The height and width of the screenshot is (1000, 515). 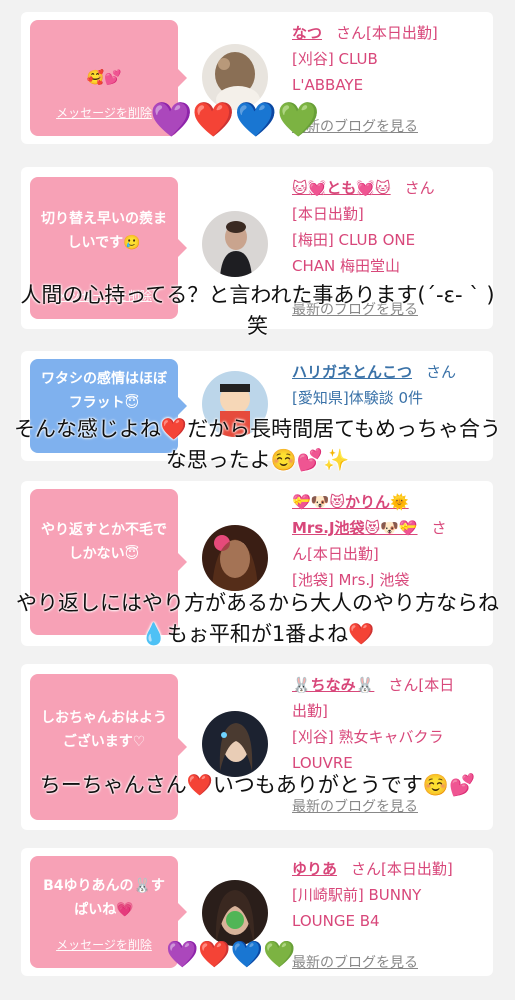 What do you see at coordinates (389, 385) in the screenshot?
I see `profile-info: ハリガネとんこつ さん [愛知県]体験談 0件` at bounding box center [389, 385].